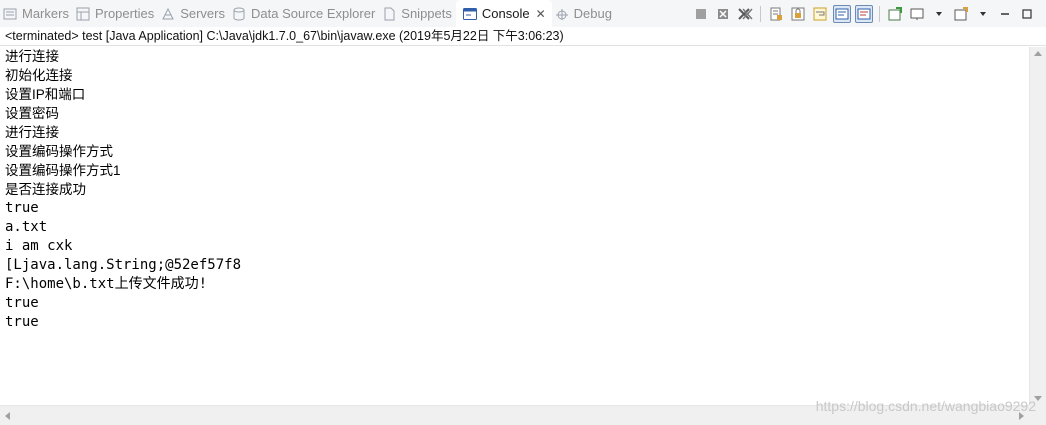  I want to click on console-line: 初始化连接, so click(39, 75).